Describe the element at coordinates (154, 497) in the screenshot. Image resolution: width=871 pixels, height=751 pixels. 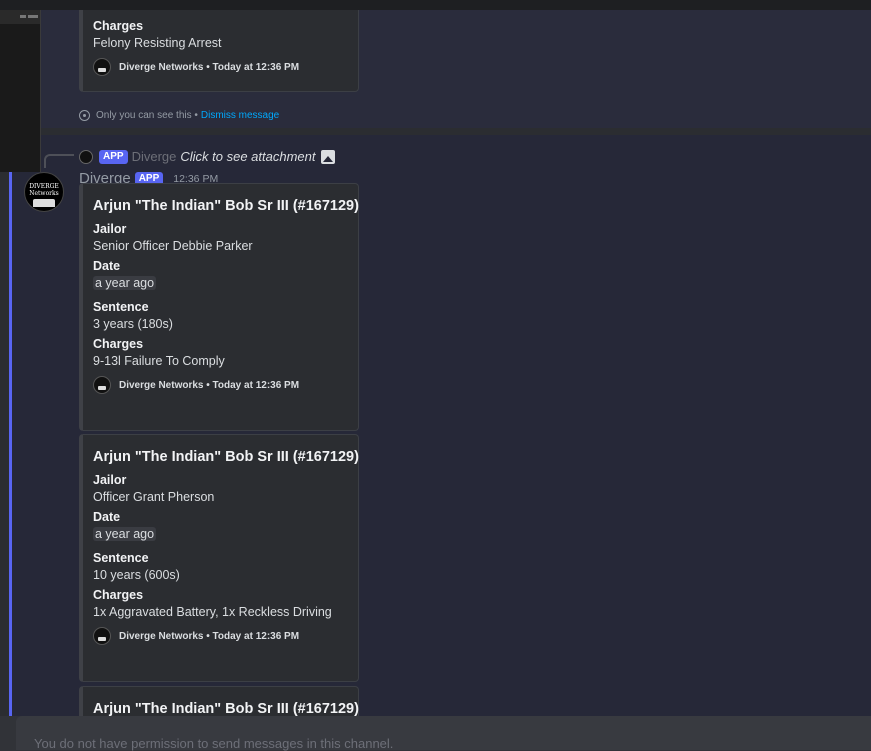
I see `jailor-value: Officer Grant Pherson` at that location.